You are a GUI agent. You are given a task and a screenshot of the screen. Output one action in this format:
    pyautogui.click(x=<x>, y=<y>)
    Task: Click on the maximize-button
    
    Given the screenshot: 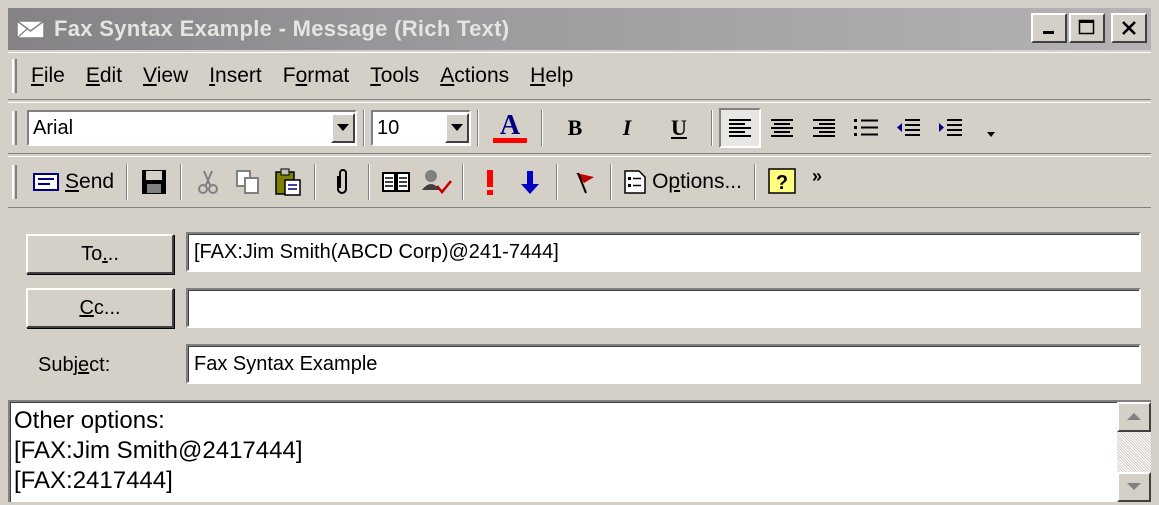 What is the action you would take?
    pyautogui.click(x=1087, y=28)
    